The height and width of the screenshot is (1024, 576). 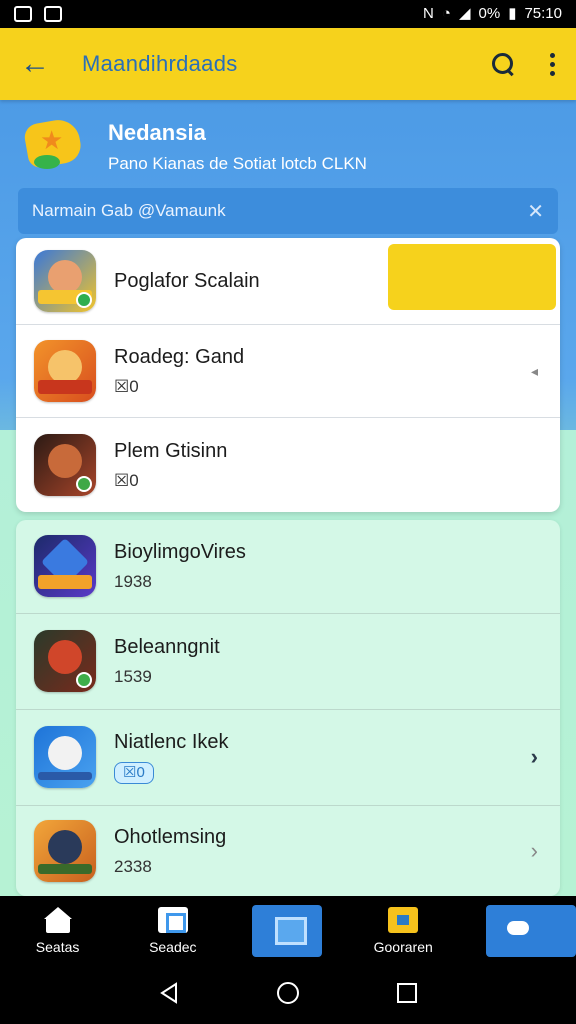 What do you see at coordinates (403, 947) in the screenshot?
I see `nav-label: Gooraren` at bounding box center [403, 947].